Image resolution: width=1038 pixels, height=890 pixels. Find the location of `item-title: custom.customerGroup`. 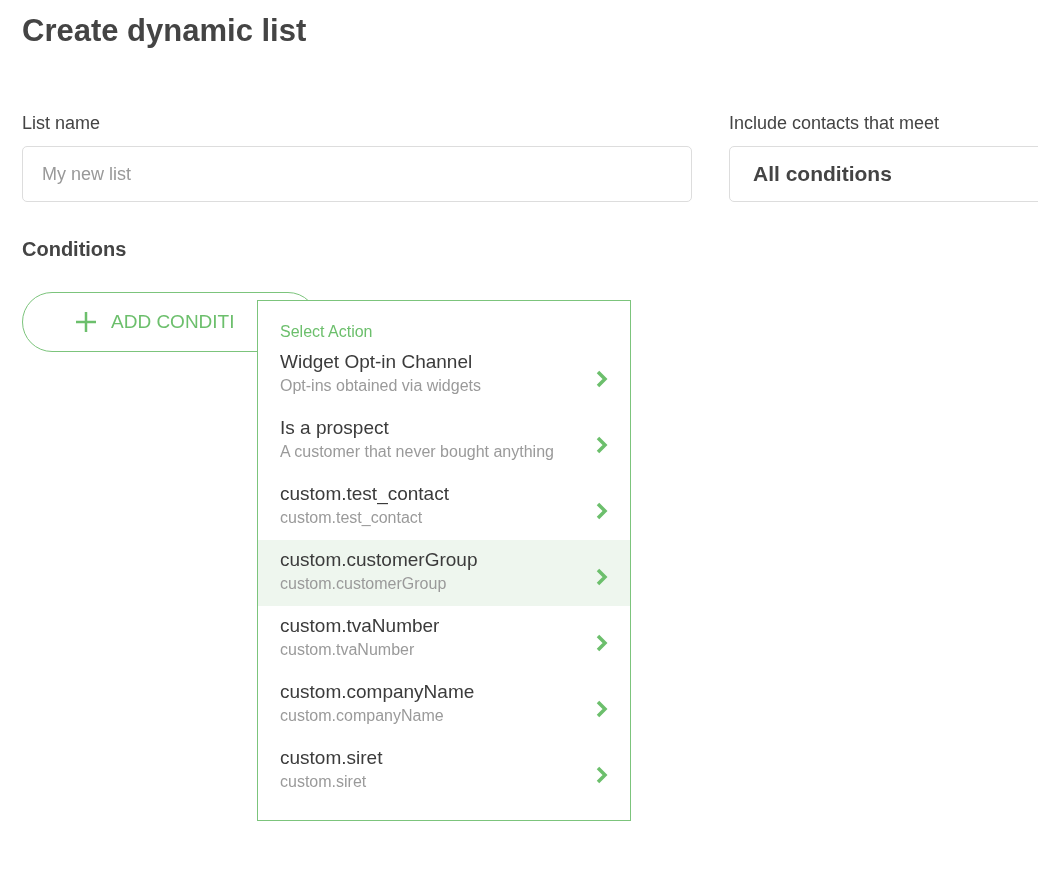

item-title: custom.customerGroup is located at coordinates (379, 560).